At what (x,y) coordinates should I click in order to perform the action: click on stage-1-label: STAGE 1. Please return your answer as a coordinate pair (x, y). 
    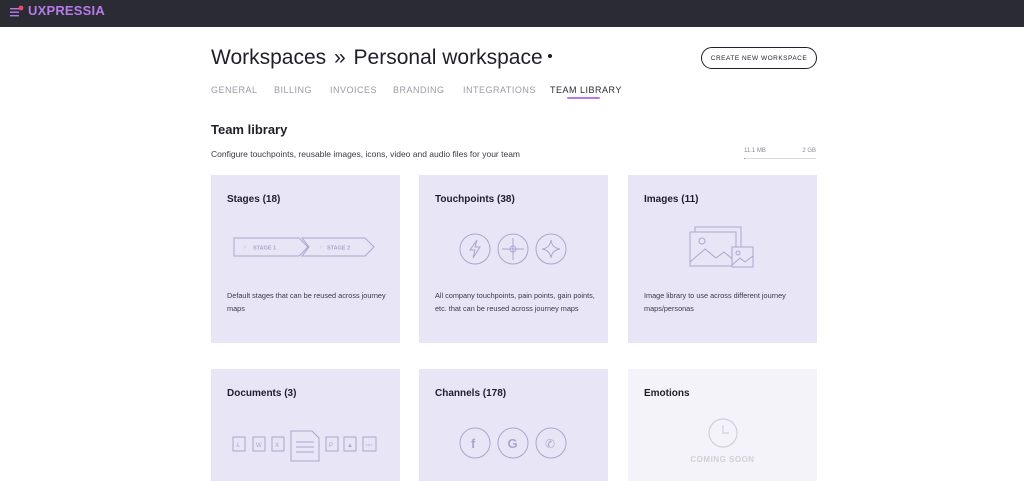
    Looking at the image, I should click on (264, 249).